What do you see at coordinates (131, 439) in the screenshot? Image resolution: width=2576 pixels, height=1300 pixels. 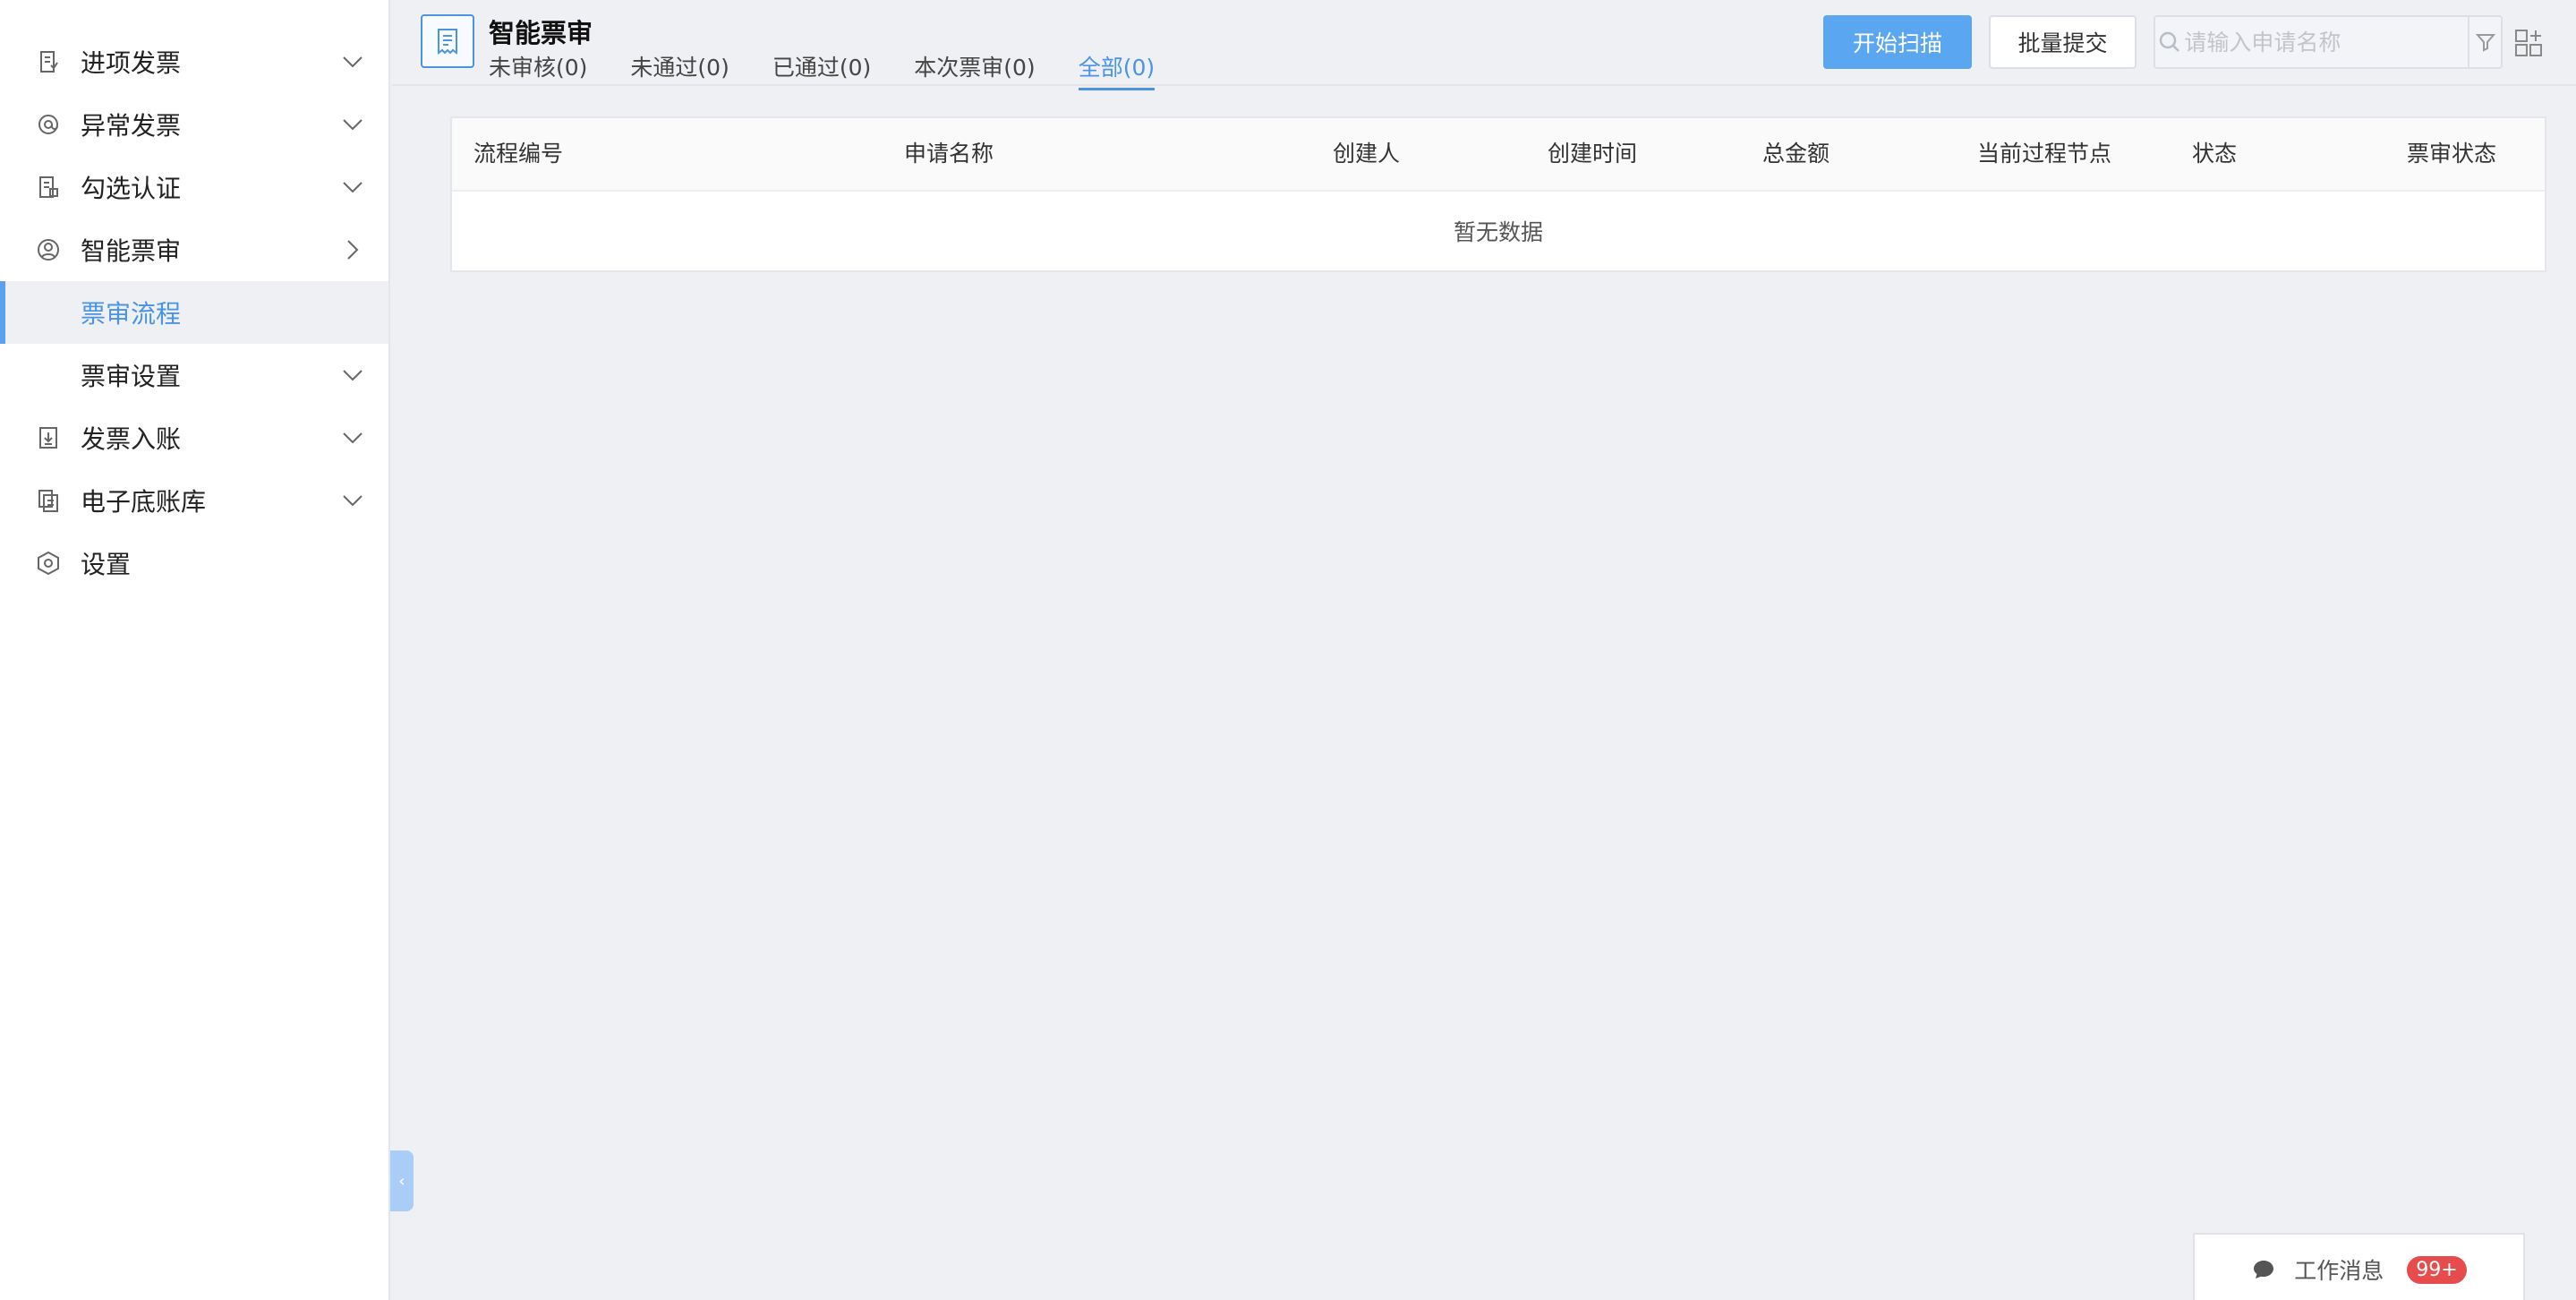 I see `sidebar-item-label: 发票入账` at bounding box center [131, 439].